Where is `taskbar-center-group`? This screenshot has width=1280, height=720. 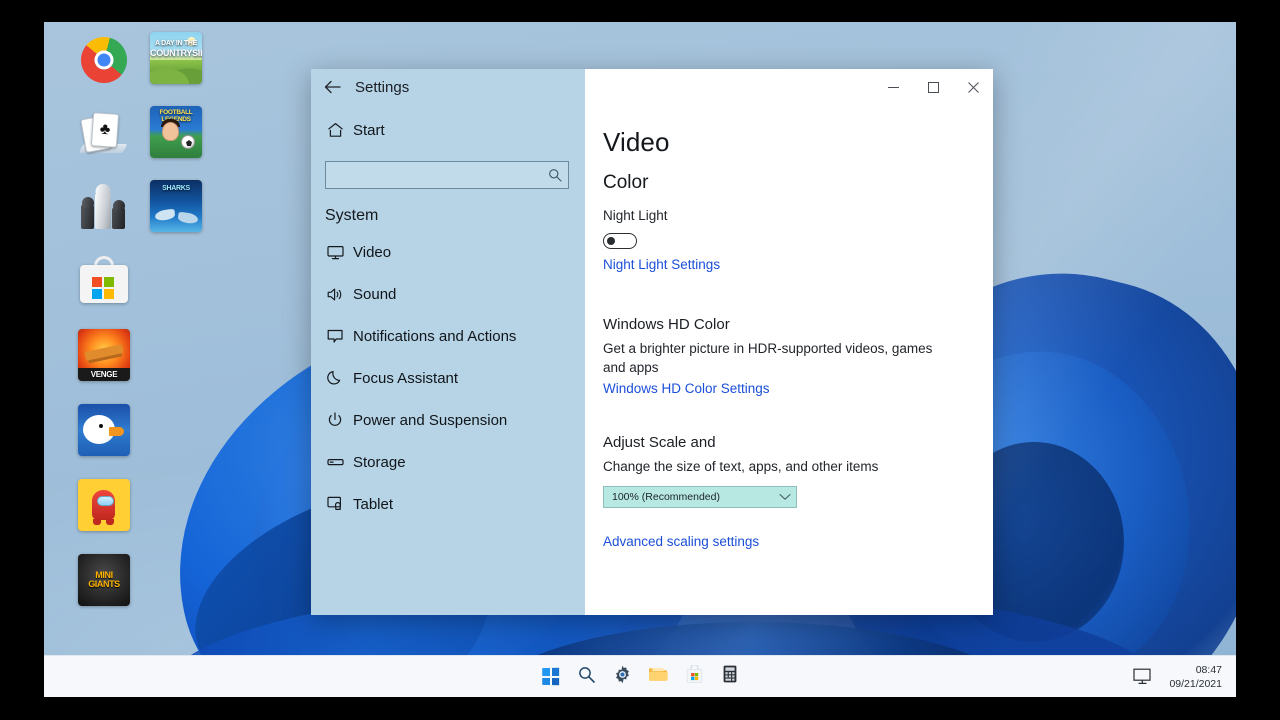
taskbar-center-group is located at coordinates (640, 676).